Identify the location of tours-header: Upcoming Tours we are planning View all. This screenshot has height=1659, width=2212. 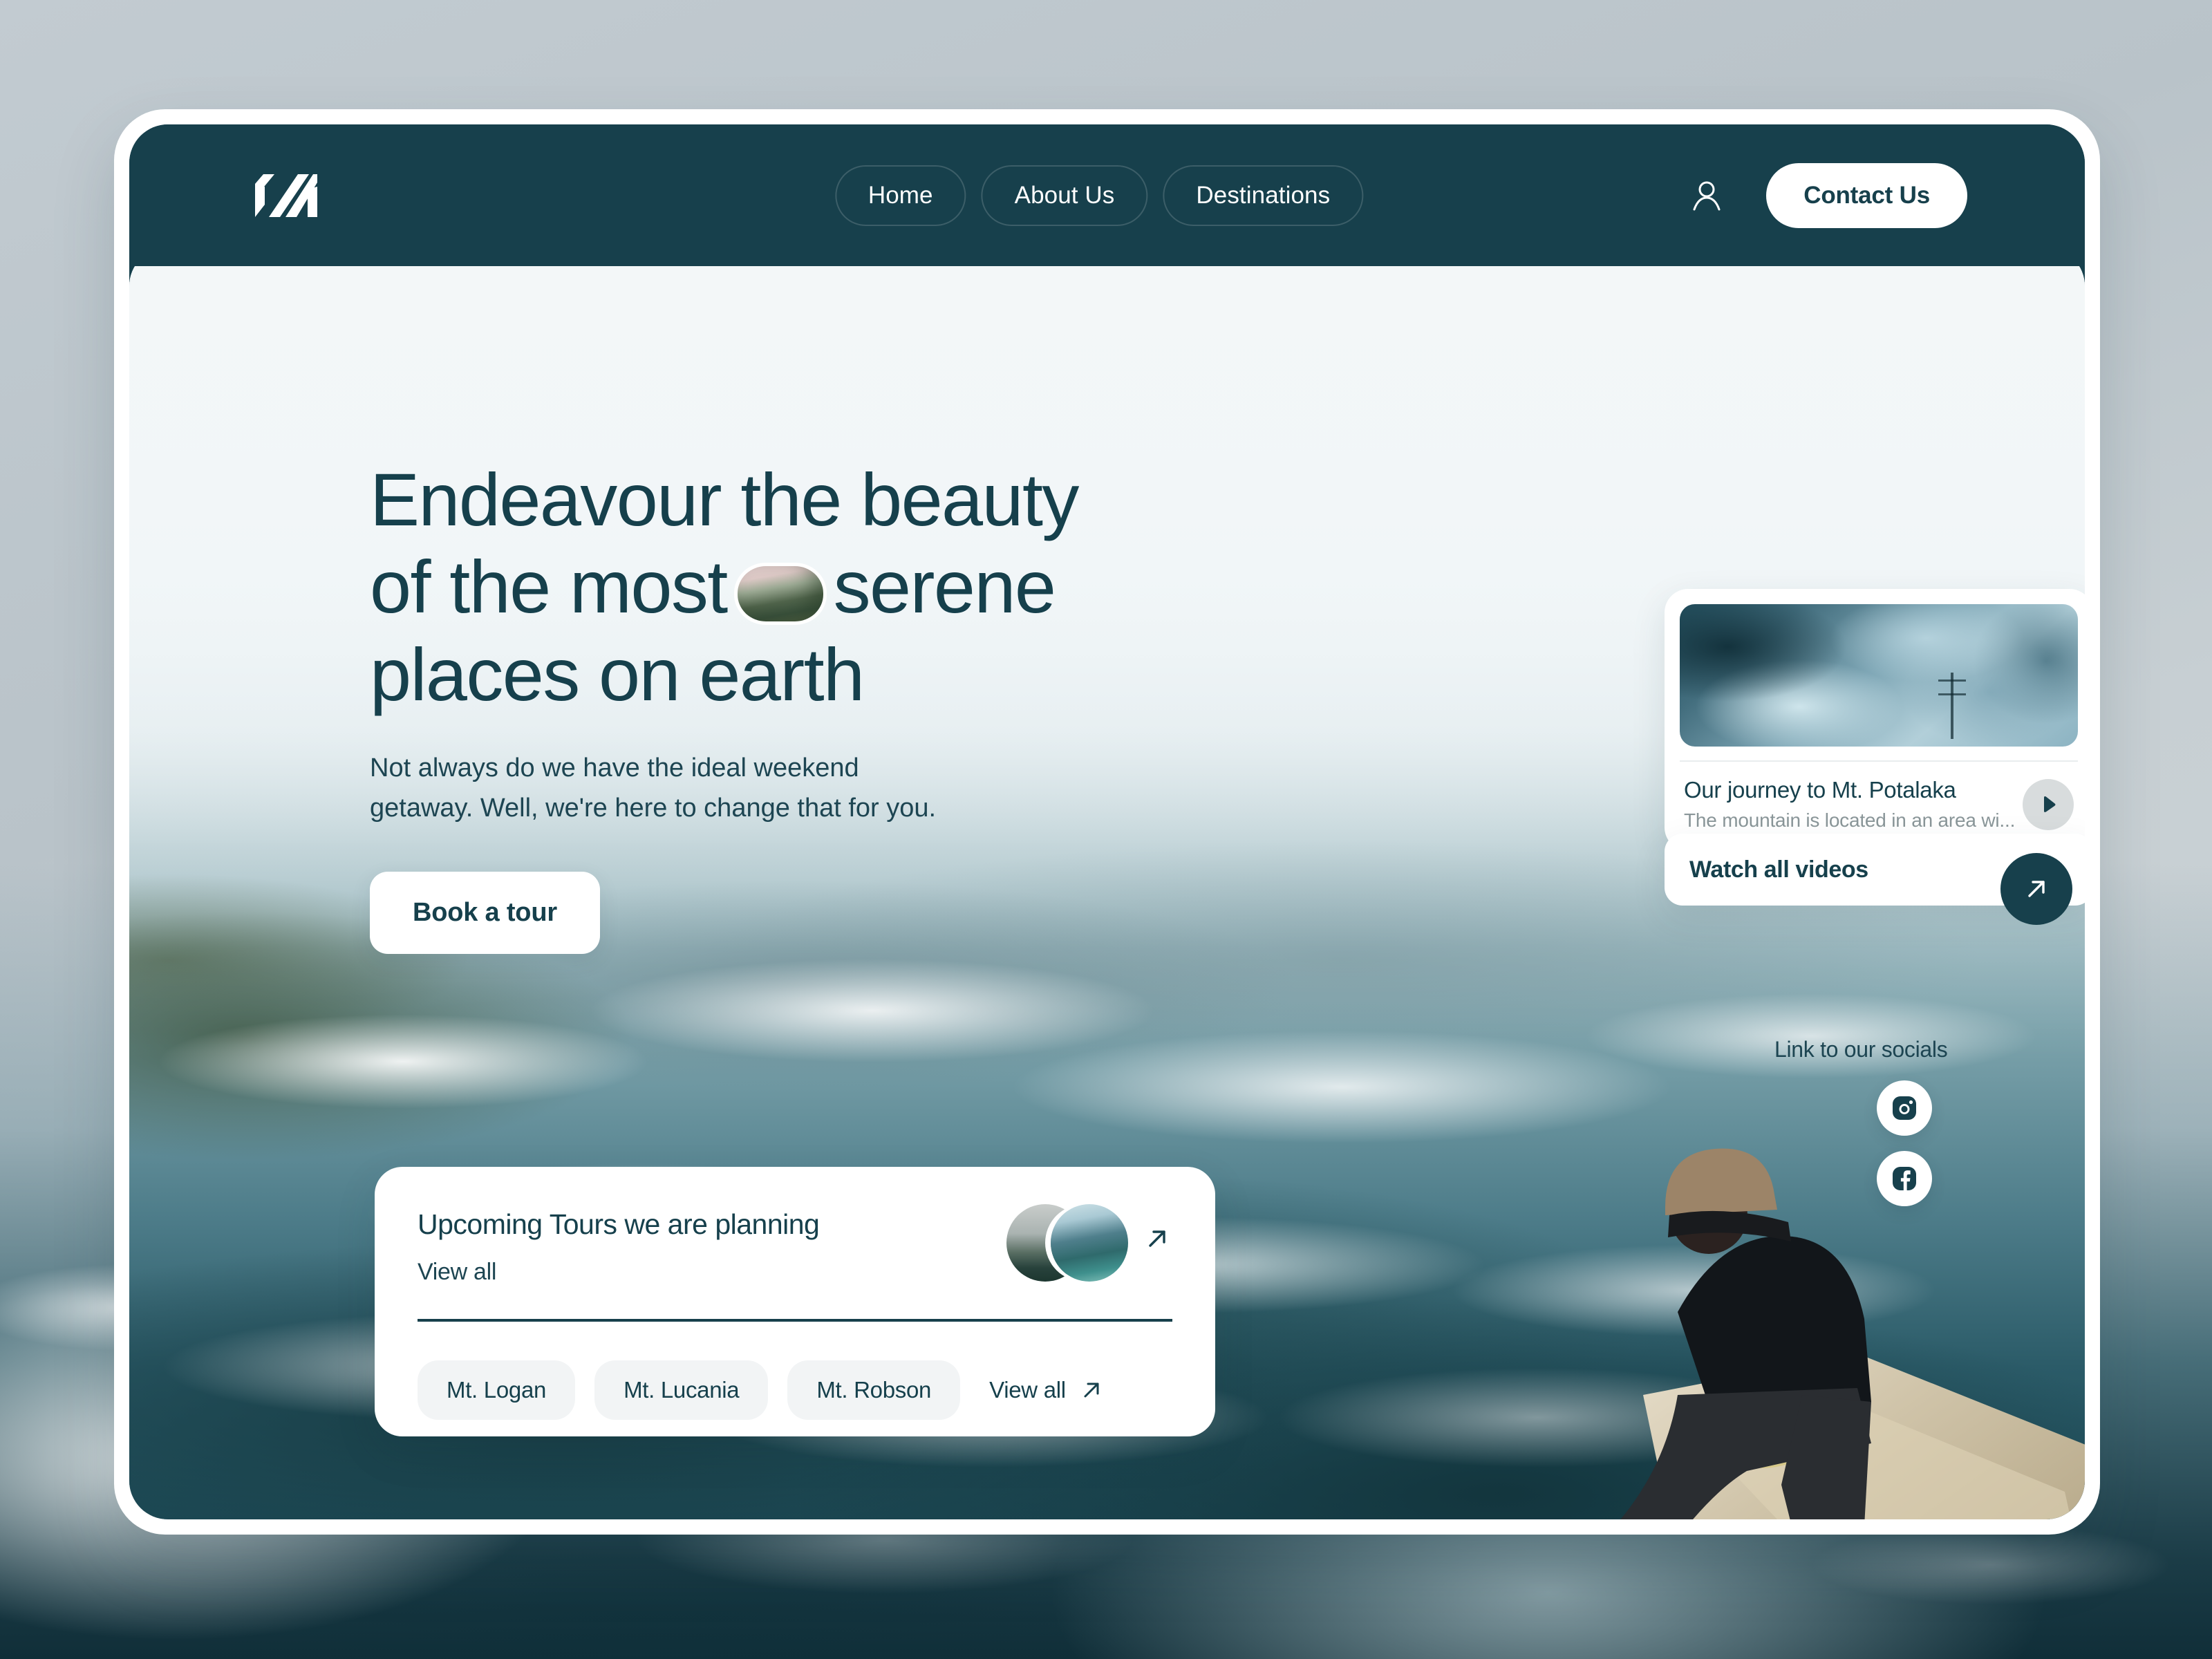
(795, 1245).